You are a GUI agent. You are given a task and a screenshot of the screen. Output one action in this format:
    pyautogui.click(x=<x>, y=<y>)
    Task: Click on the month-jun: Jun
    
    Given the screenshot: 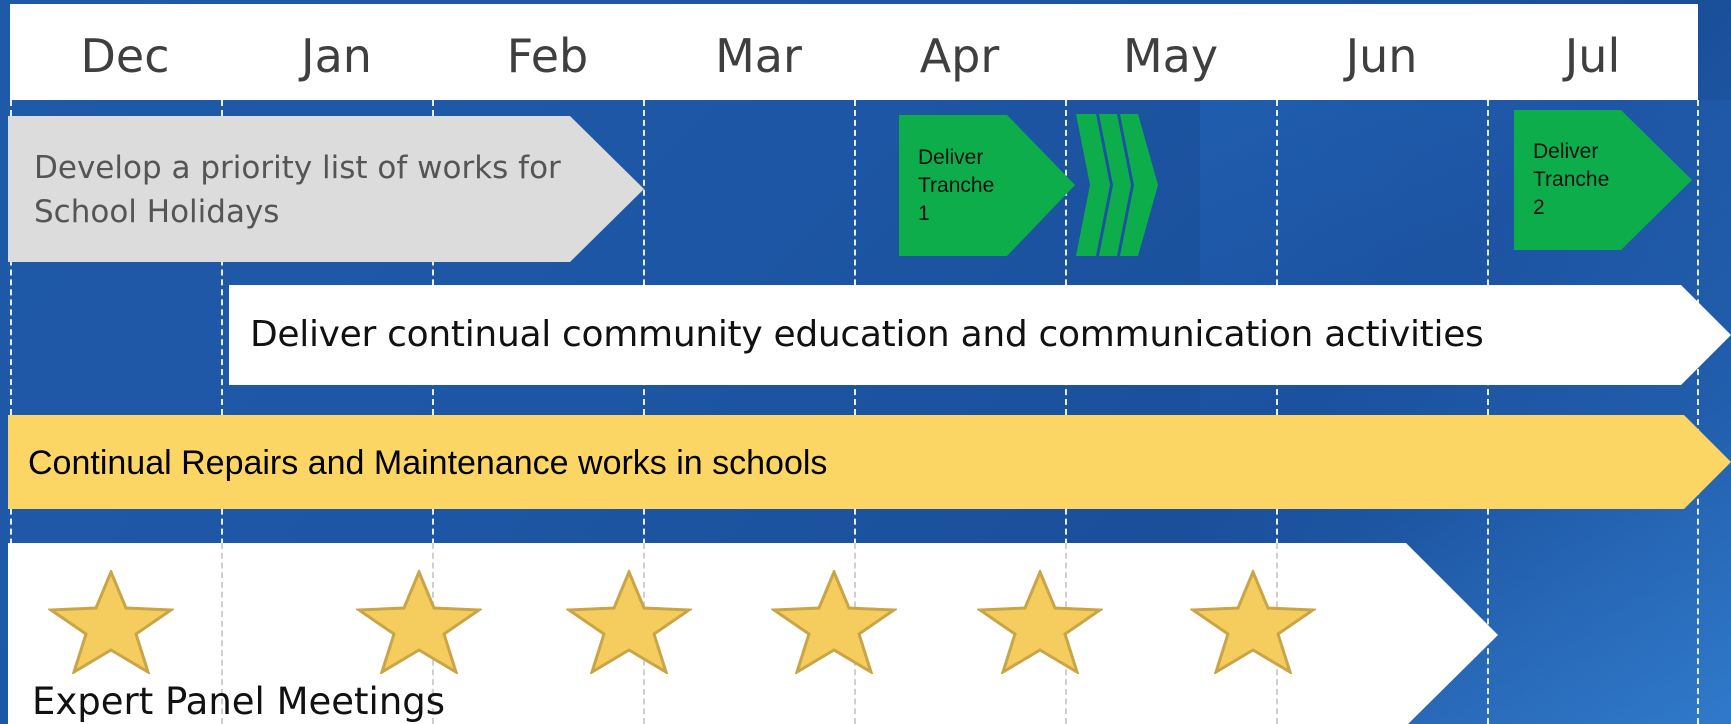 What is the action you would take?
    pyautogui.click(x=1381, y=56)
    